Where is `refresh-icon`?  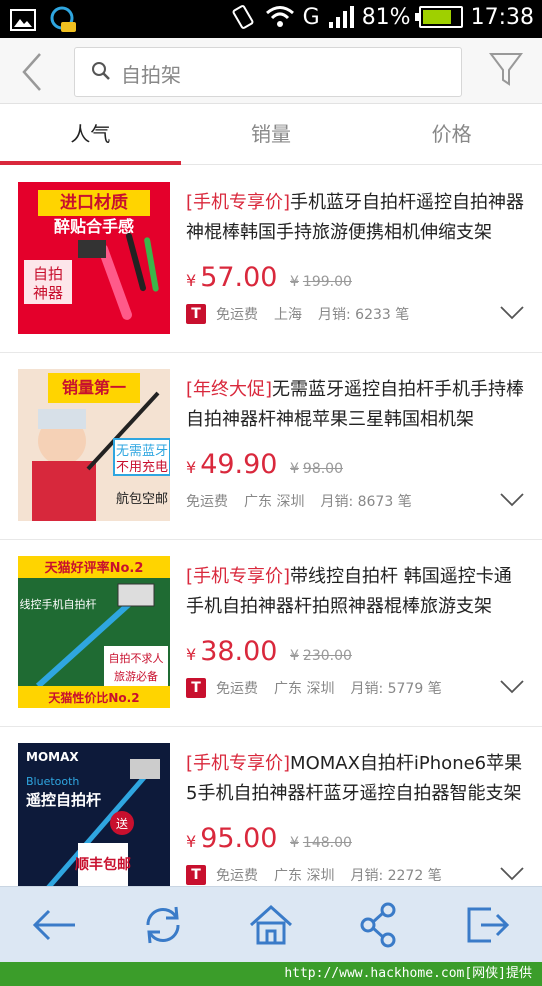 refresh-icon is located at coordinates (163, 924).